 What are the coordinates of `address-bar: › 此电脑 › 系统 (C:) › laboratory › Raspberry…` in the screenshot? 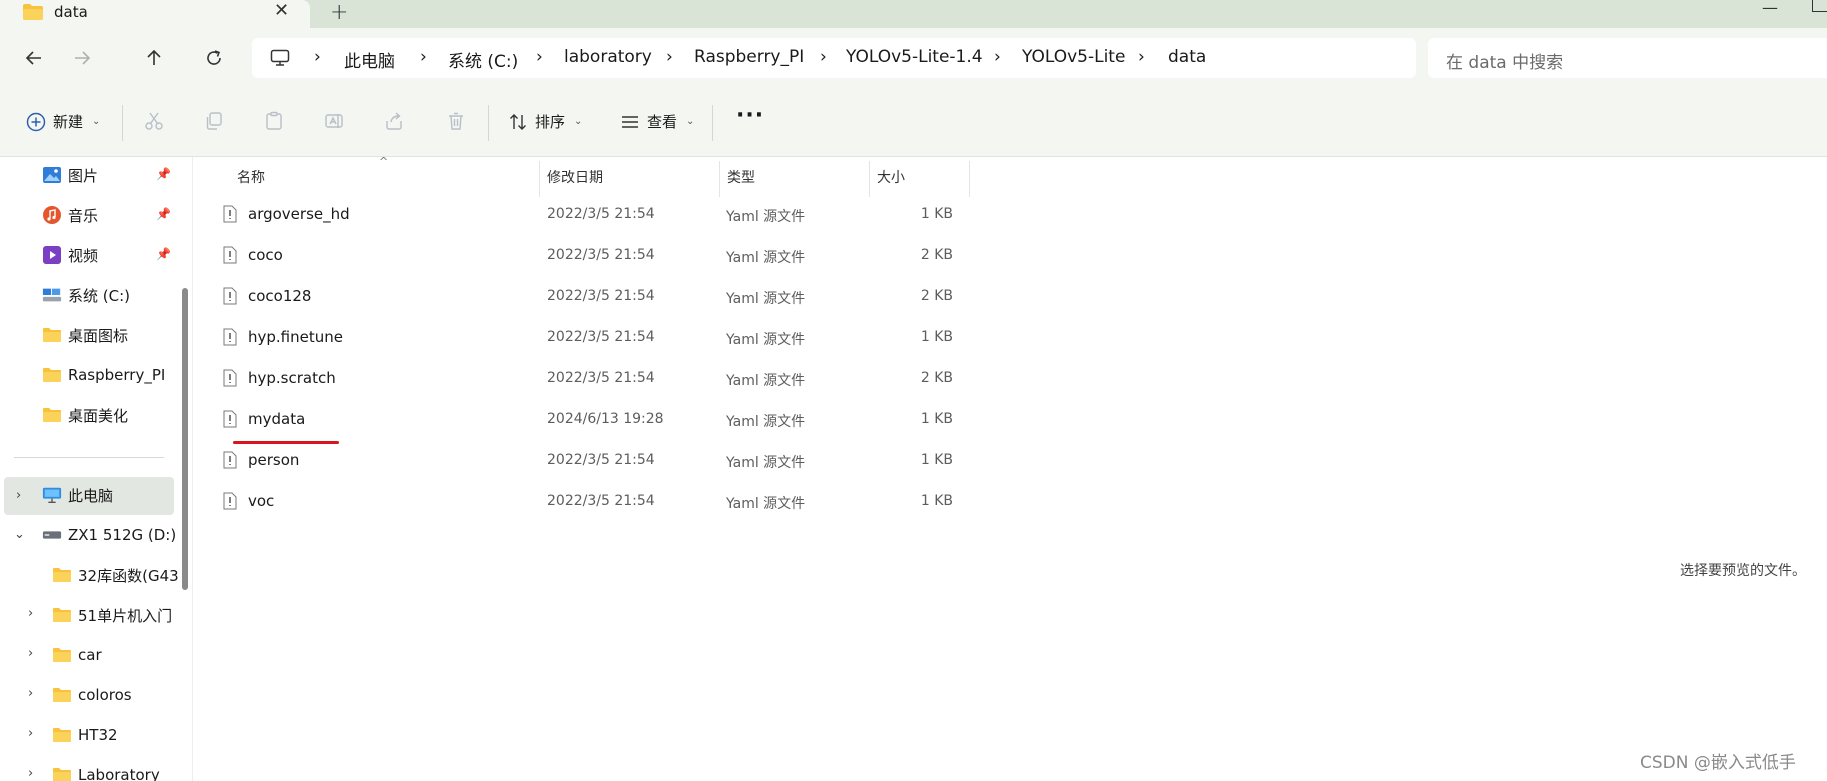 It's located at (834, 58).